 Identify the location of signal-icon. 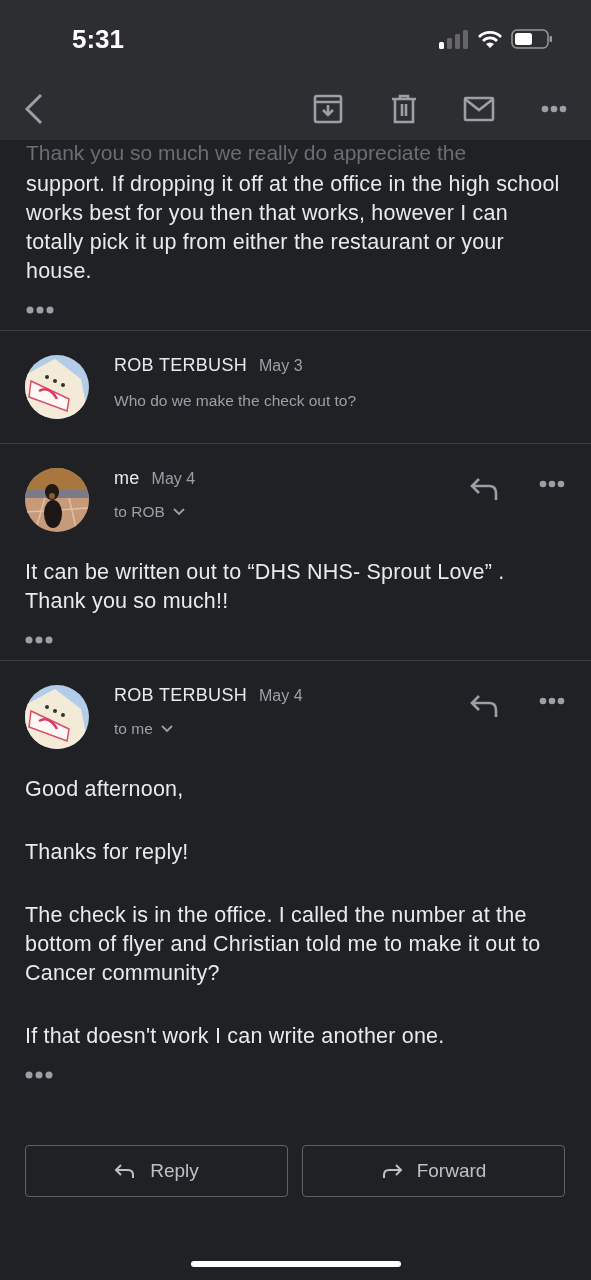
(454, 39).